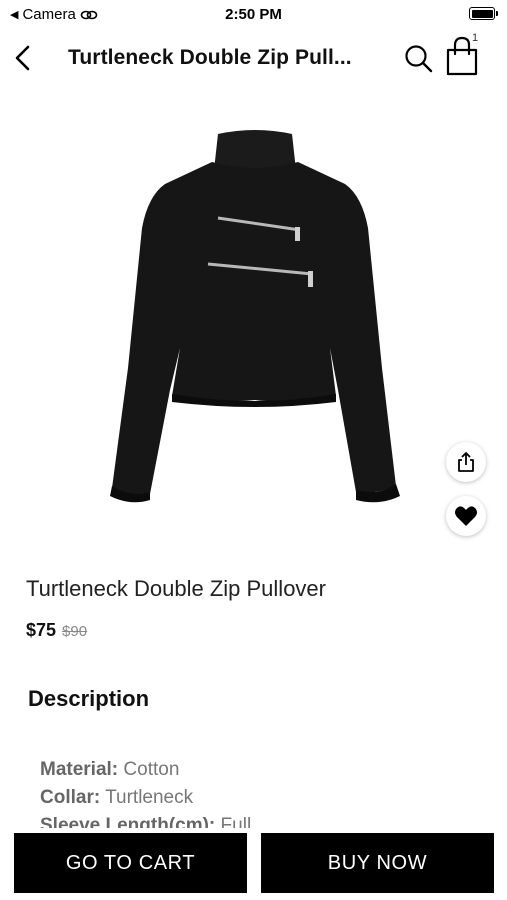 This screenshot has height=900, width=507. Describe the element at coordinates (79, 769) in the screenshot. I see `spec-key: Material:` at that location.